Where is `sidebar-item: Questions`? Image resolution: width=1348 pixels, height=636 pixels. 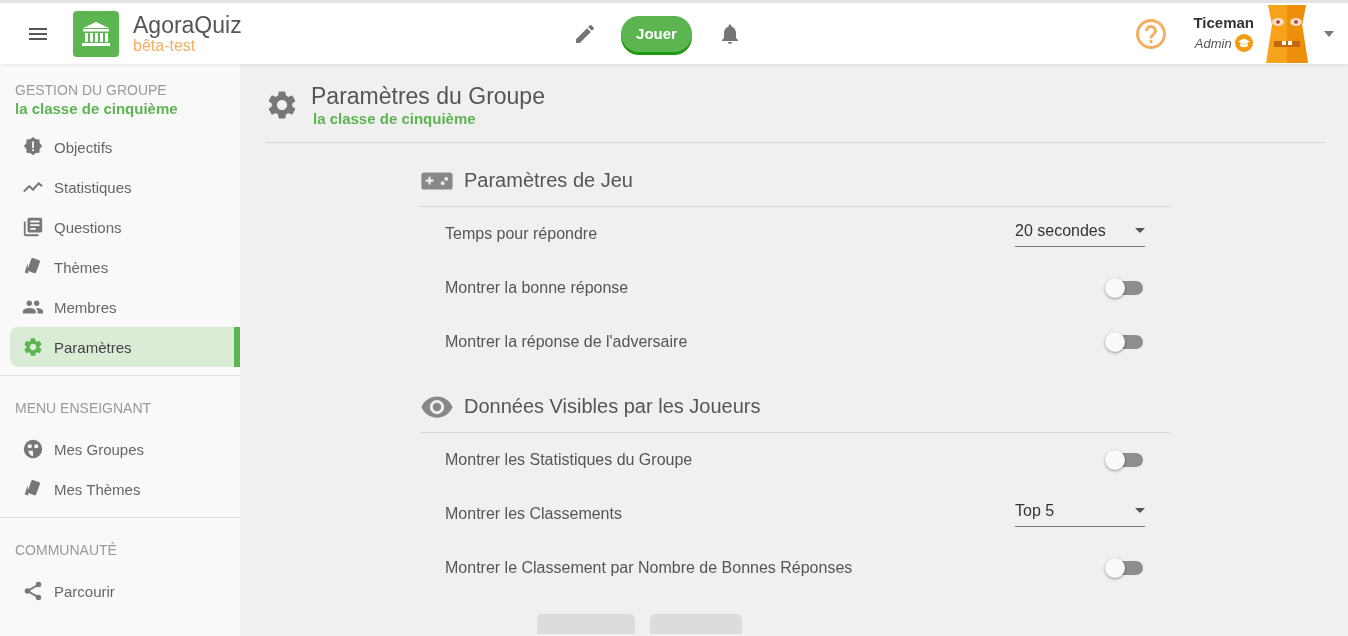
sidebar-item: Questions is located at coordinates (125, 227).